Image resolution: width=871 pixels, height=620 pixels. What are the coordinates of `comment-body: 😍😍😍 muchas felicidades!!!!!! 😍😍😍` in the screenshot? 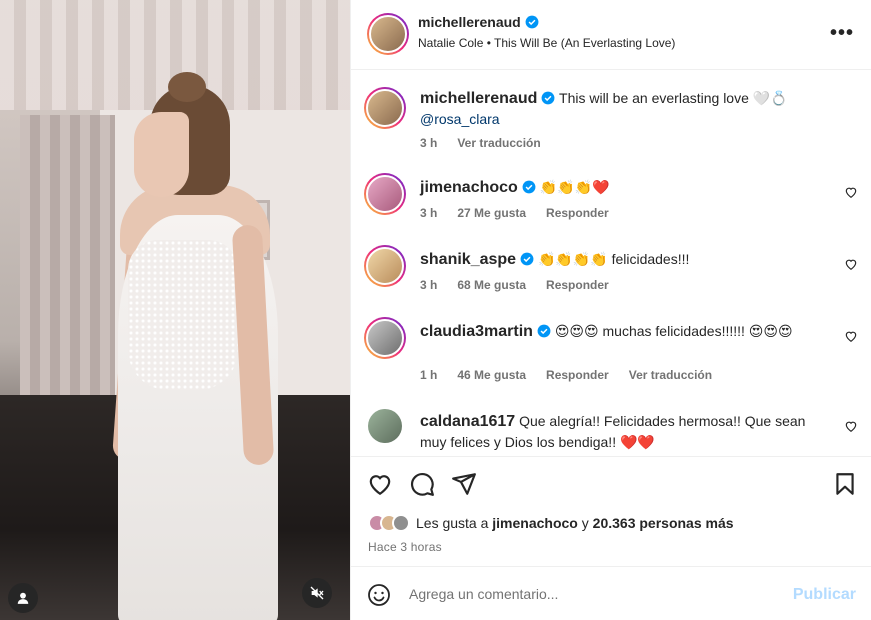 It's located at (671, 331).